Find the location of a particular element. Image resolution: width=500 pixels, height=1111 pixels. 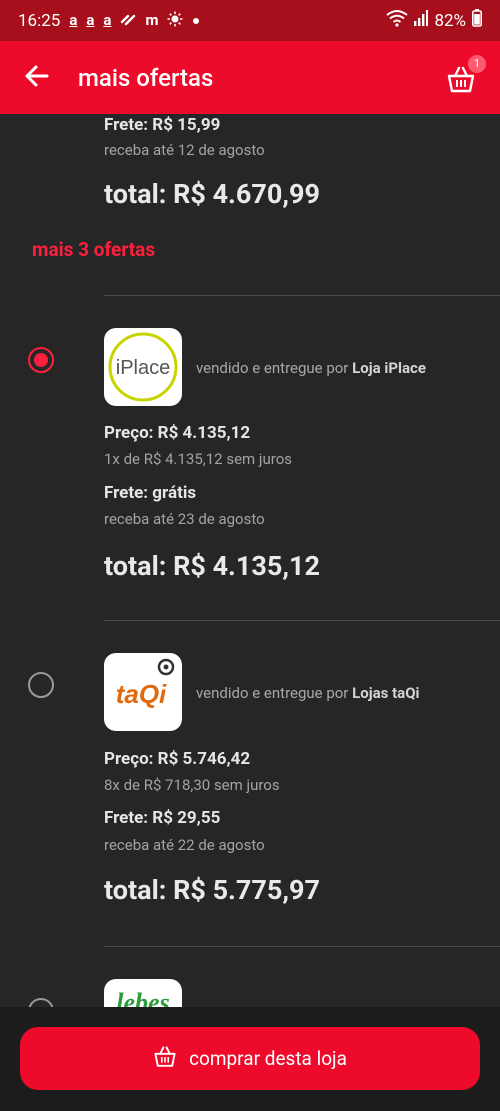

svg-text: taQi is located at coordinates (141, 694).